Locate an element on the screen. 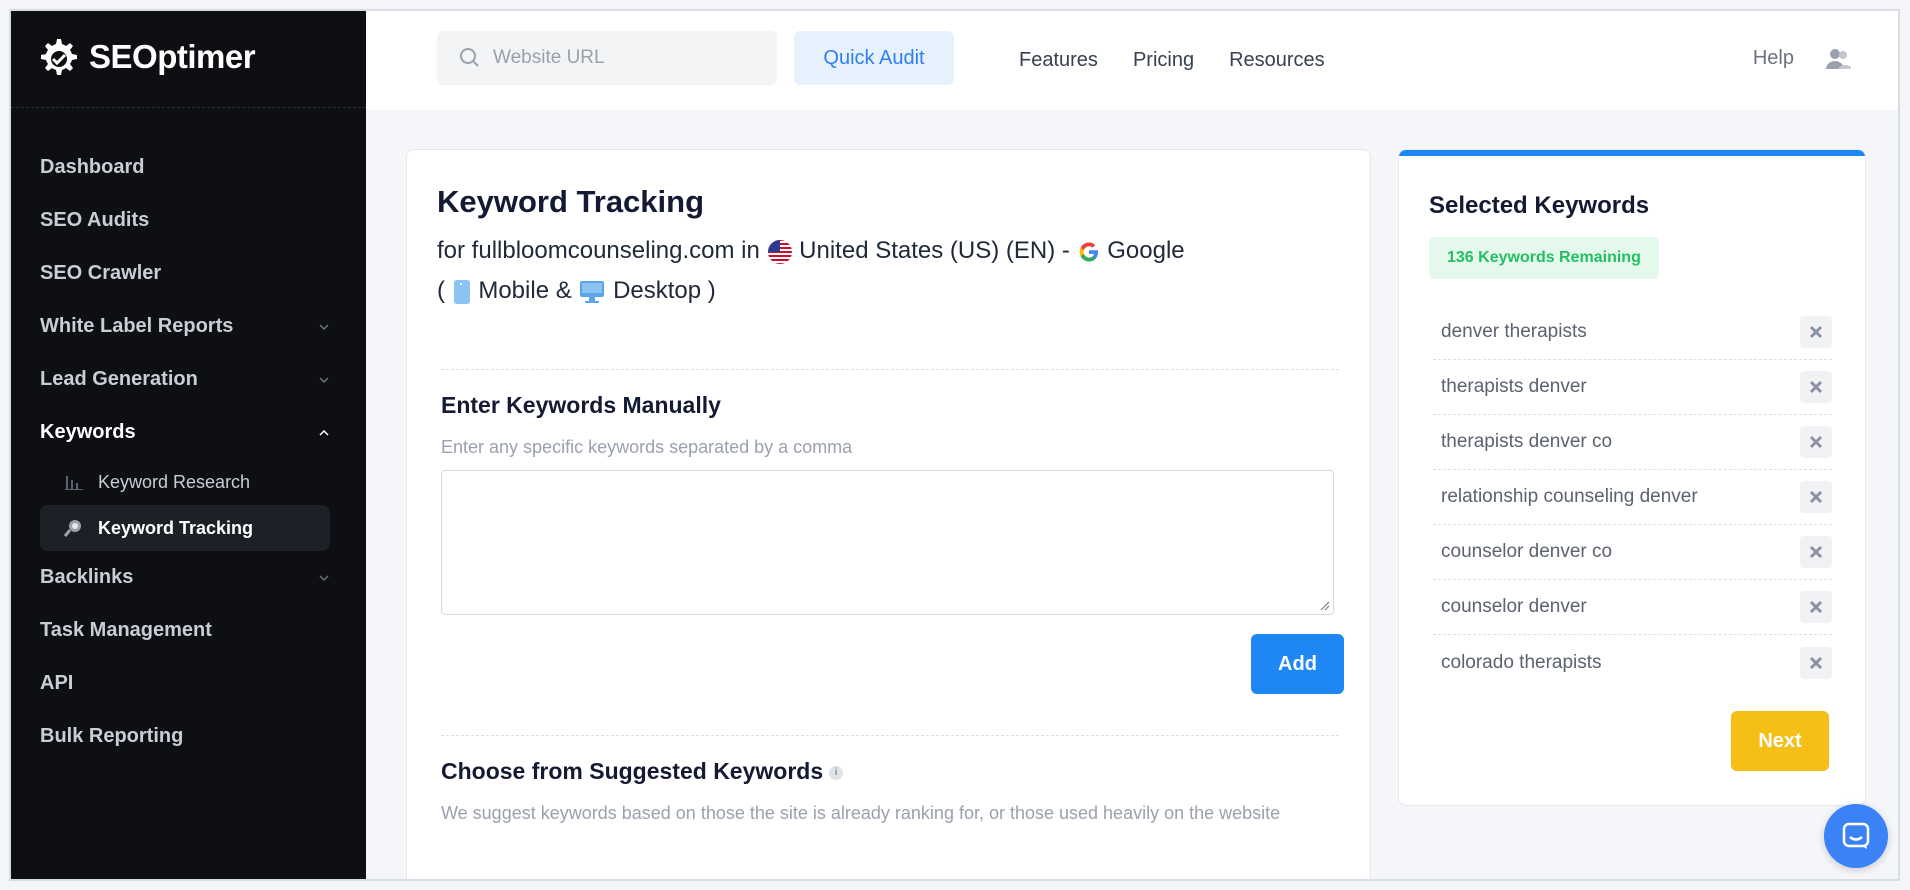  top-nav-links: Features Pricing Resources is located at coordinates (1172, 60).